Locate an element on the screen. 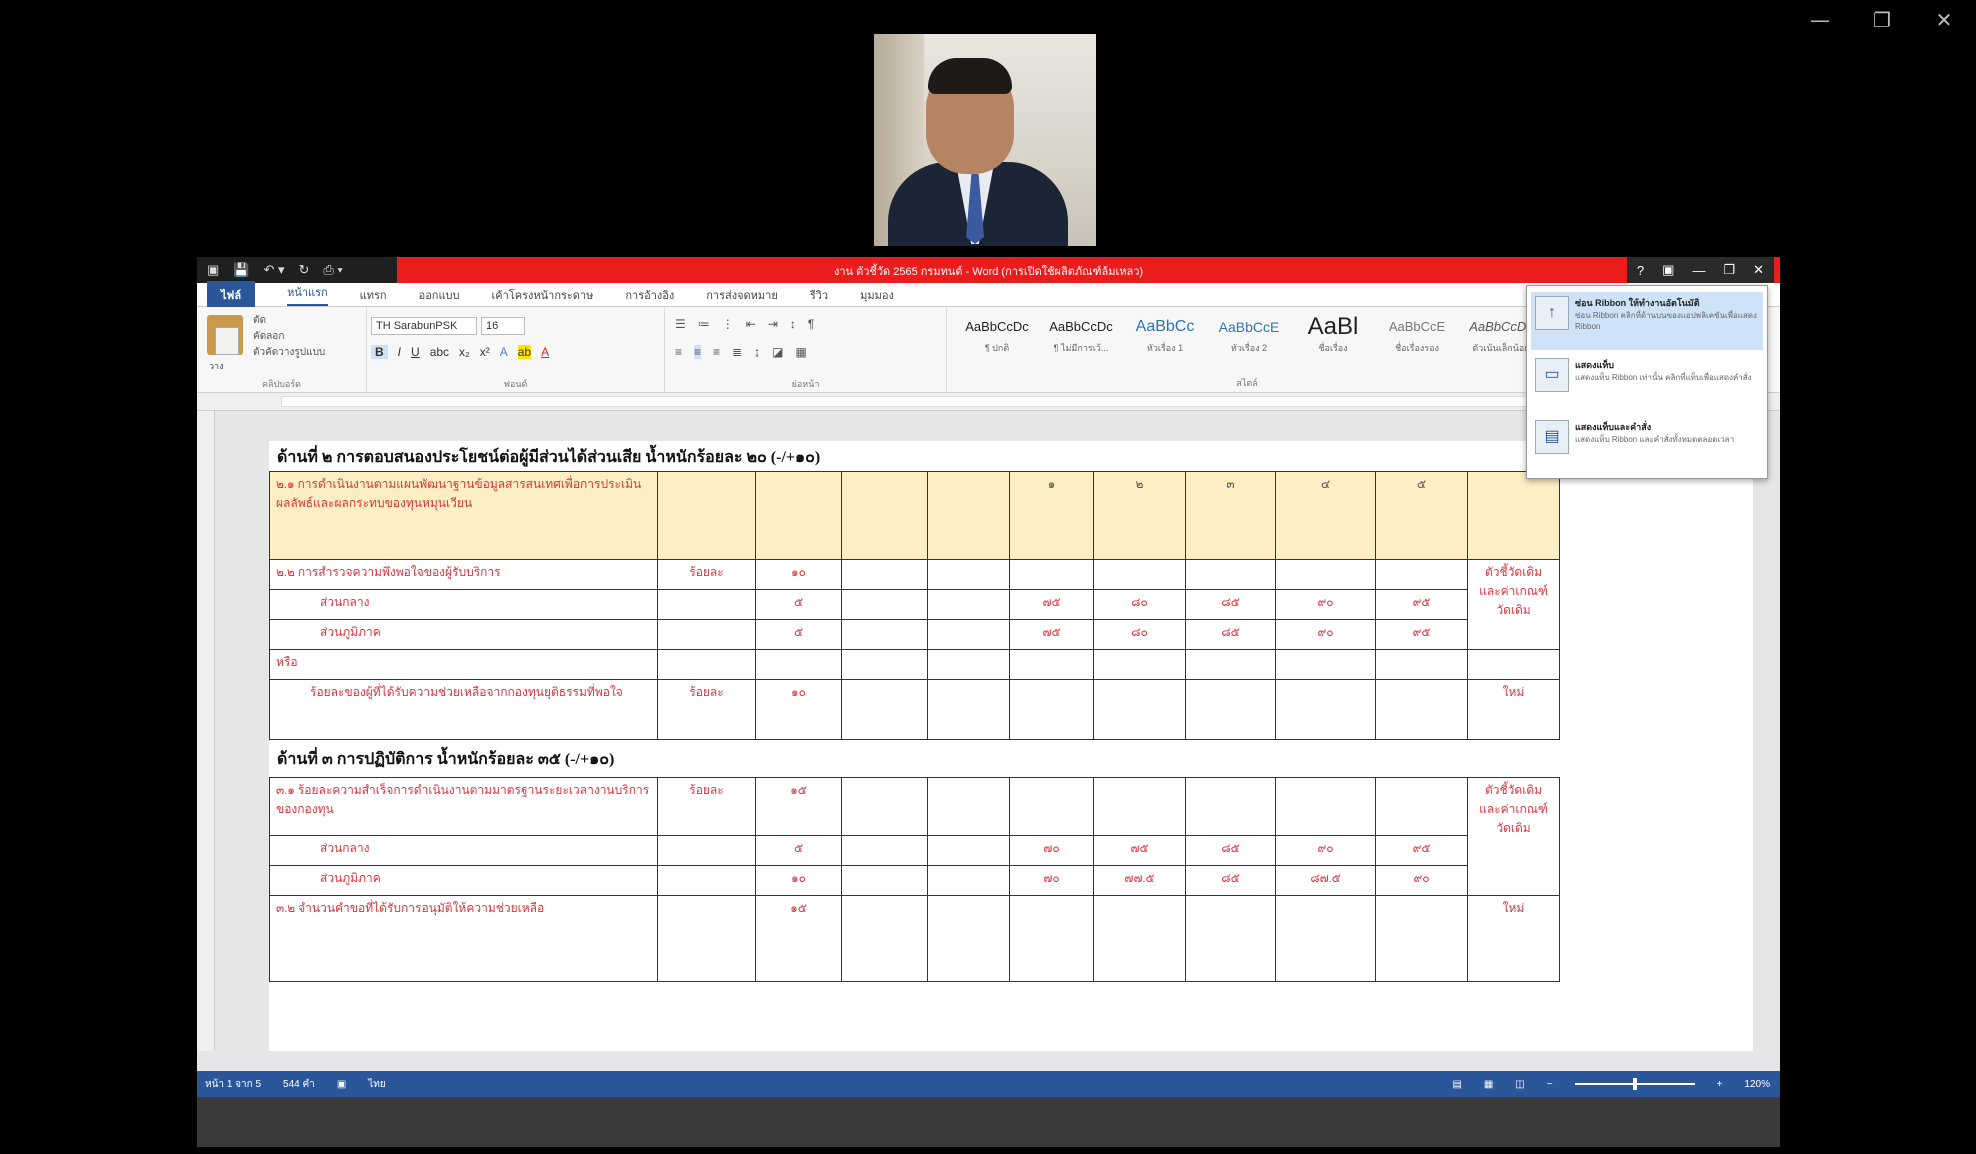 The image size is (1976, 1154). lower-blank-area is located at coordinates (988, 1122).